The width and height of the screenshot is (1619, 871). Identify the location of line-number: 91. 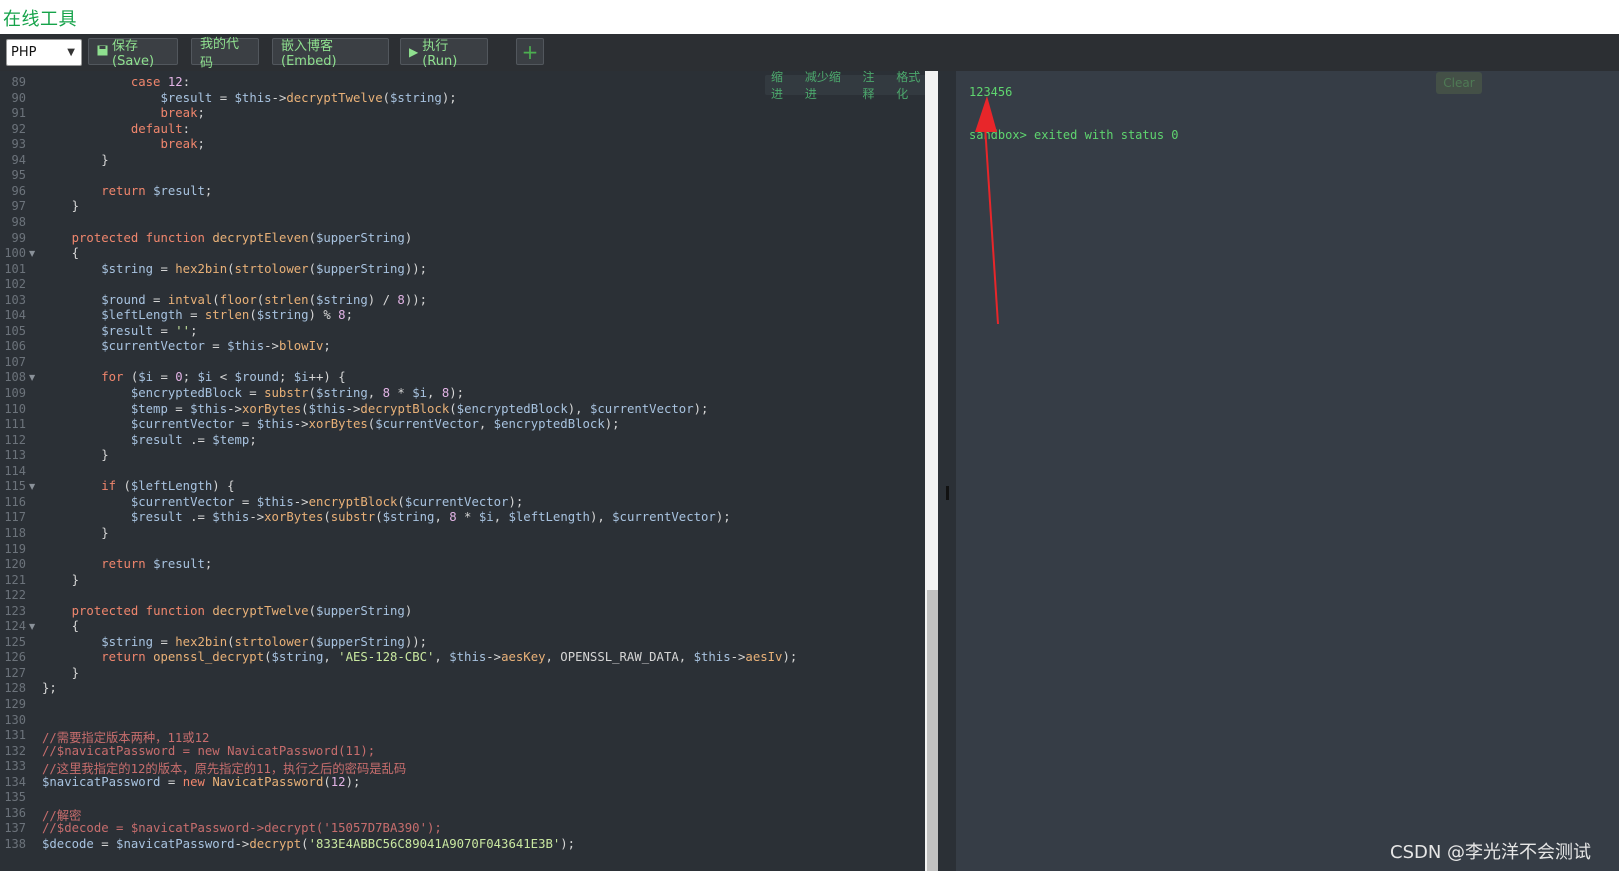
(18, 113).